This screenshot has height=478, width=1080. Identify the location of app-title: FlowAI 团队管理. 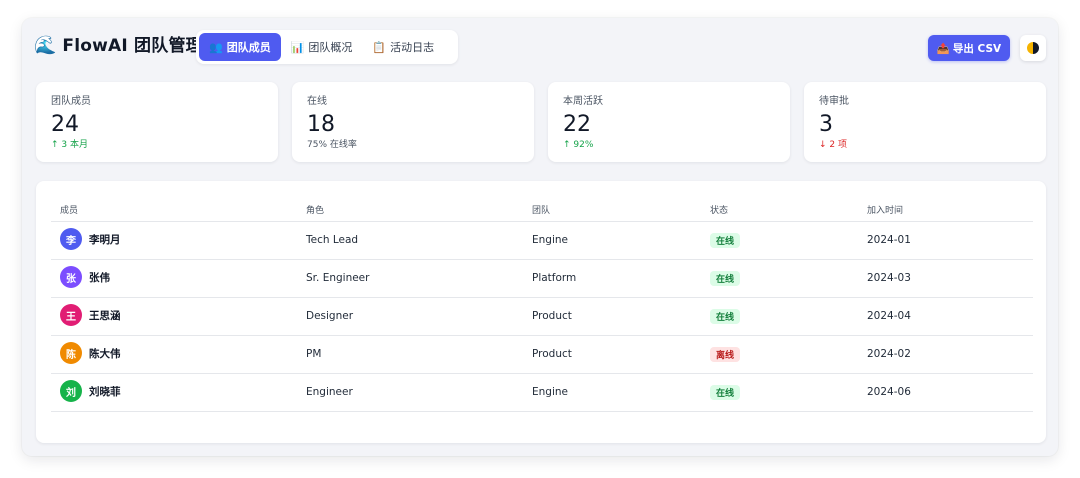
(132, 46).